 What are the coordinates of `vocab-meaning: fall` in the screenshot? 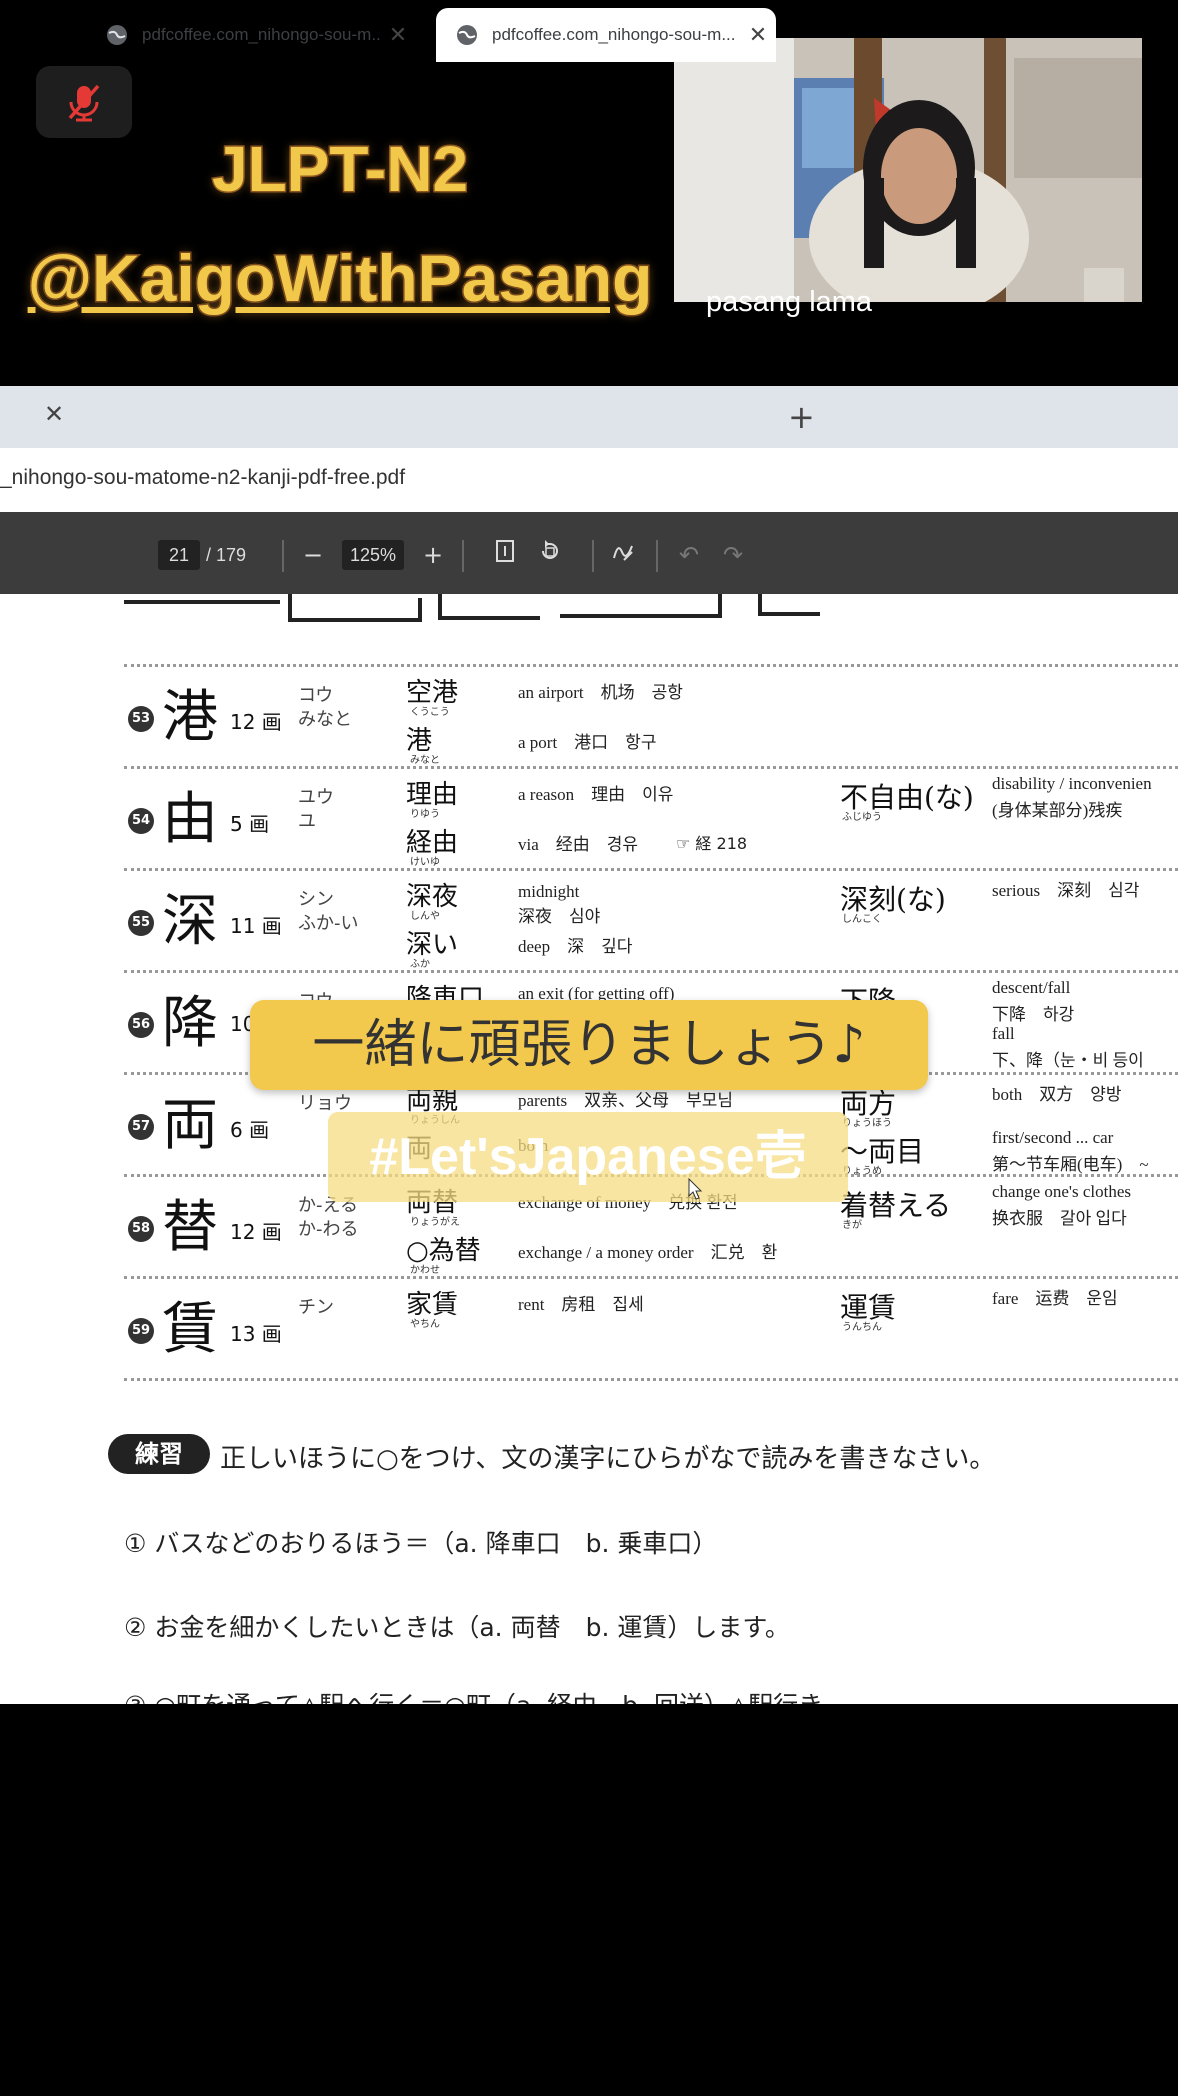 It's located at (1003, 1033).